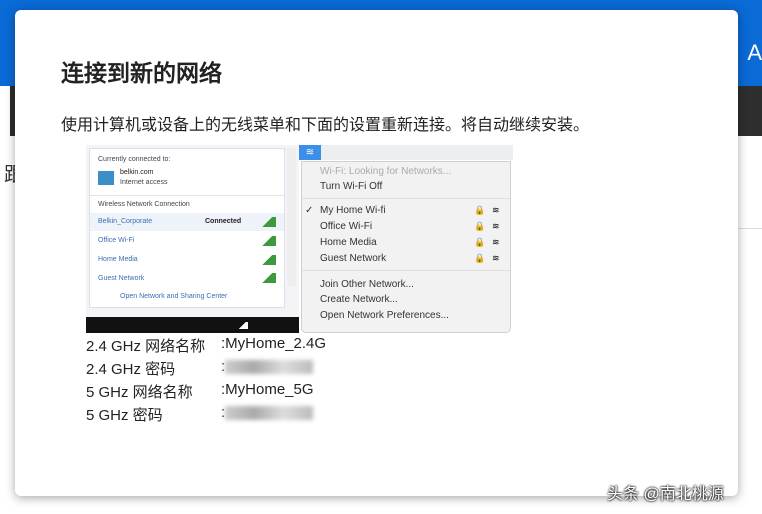 Image resolution: width=762 pixels, height=514 pixels. Describe the element at coordinates (200, 368) in the screenshot. I see `setting-row: 2.4 GHz 密码:` at that location.